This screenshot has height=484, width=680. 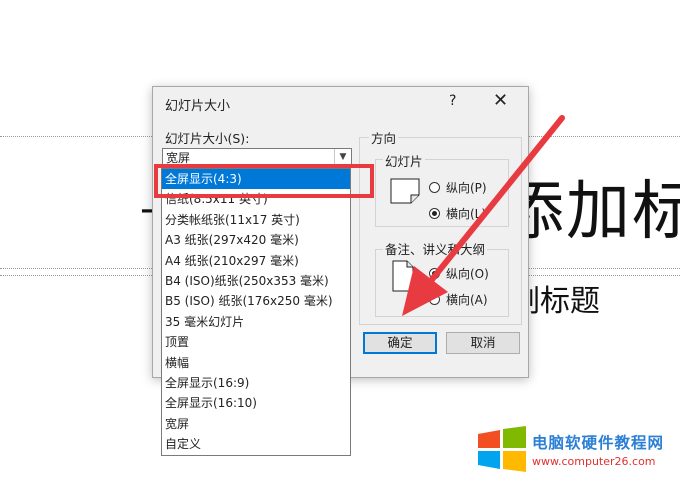 I want to click on ok-button: 确定, so click(x=400, y=343).